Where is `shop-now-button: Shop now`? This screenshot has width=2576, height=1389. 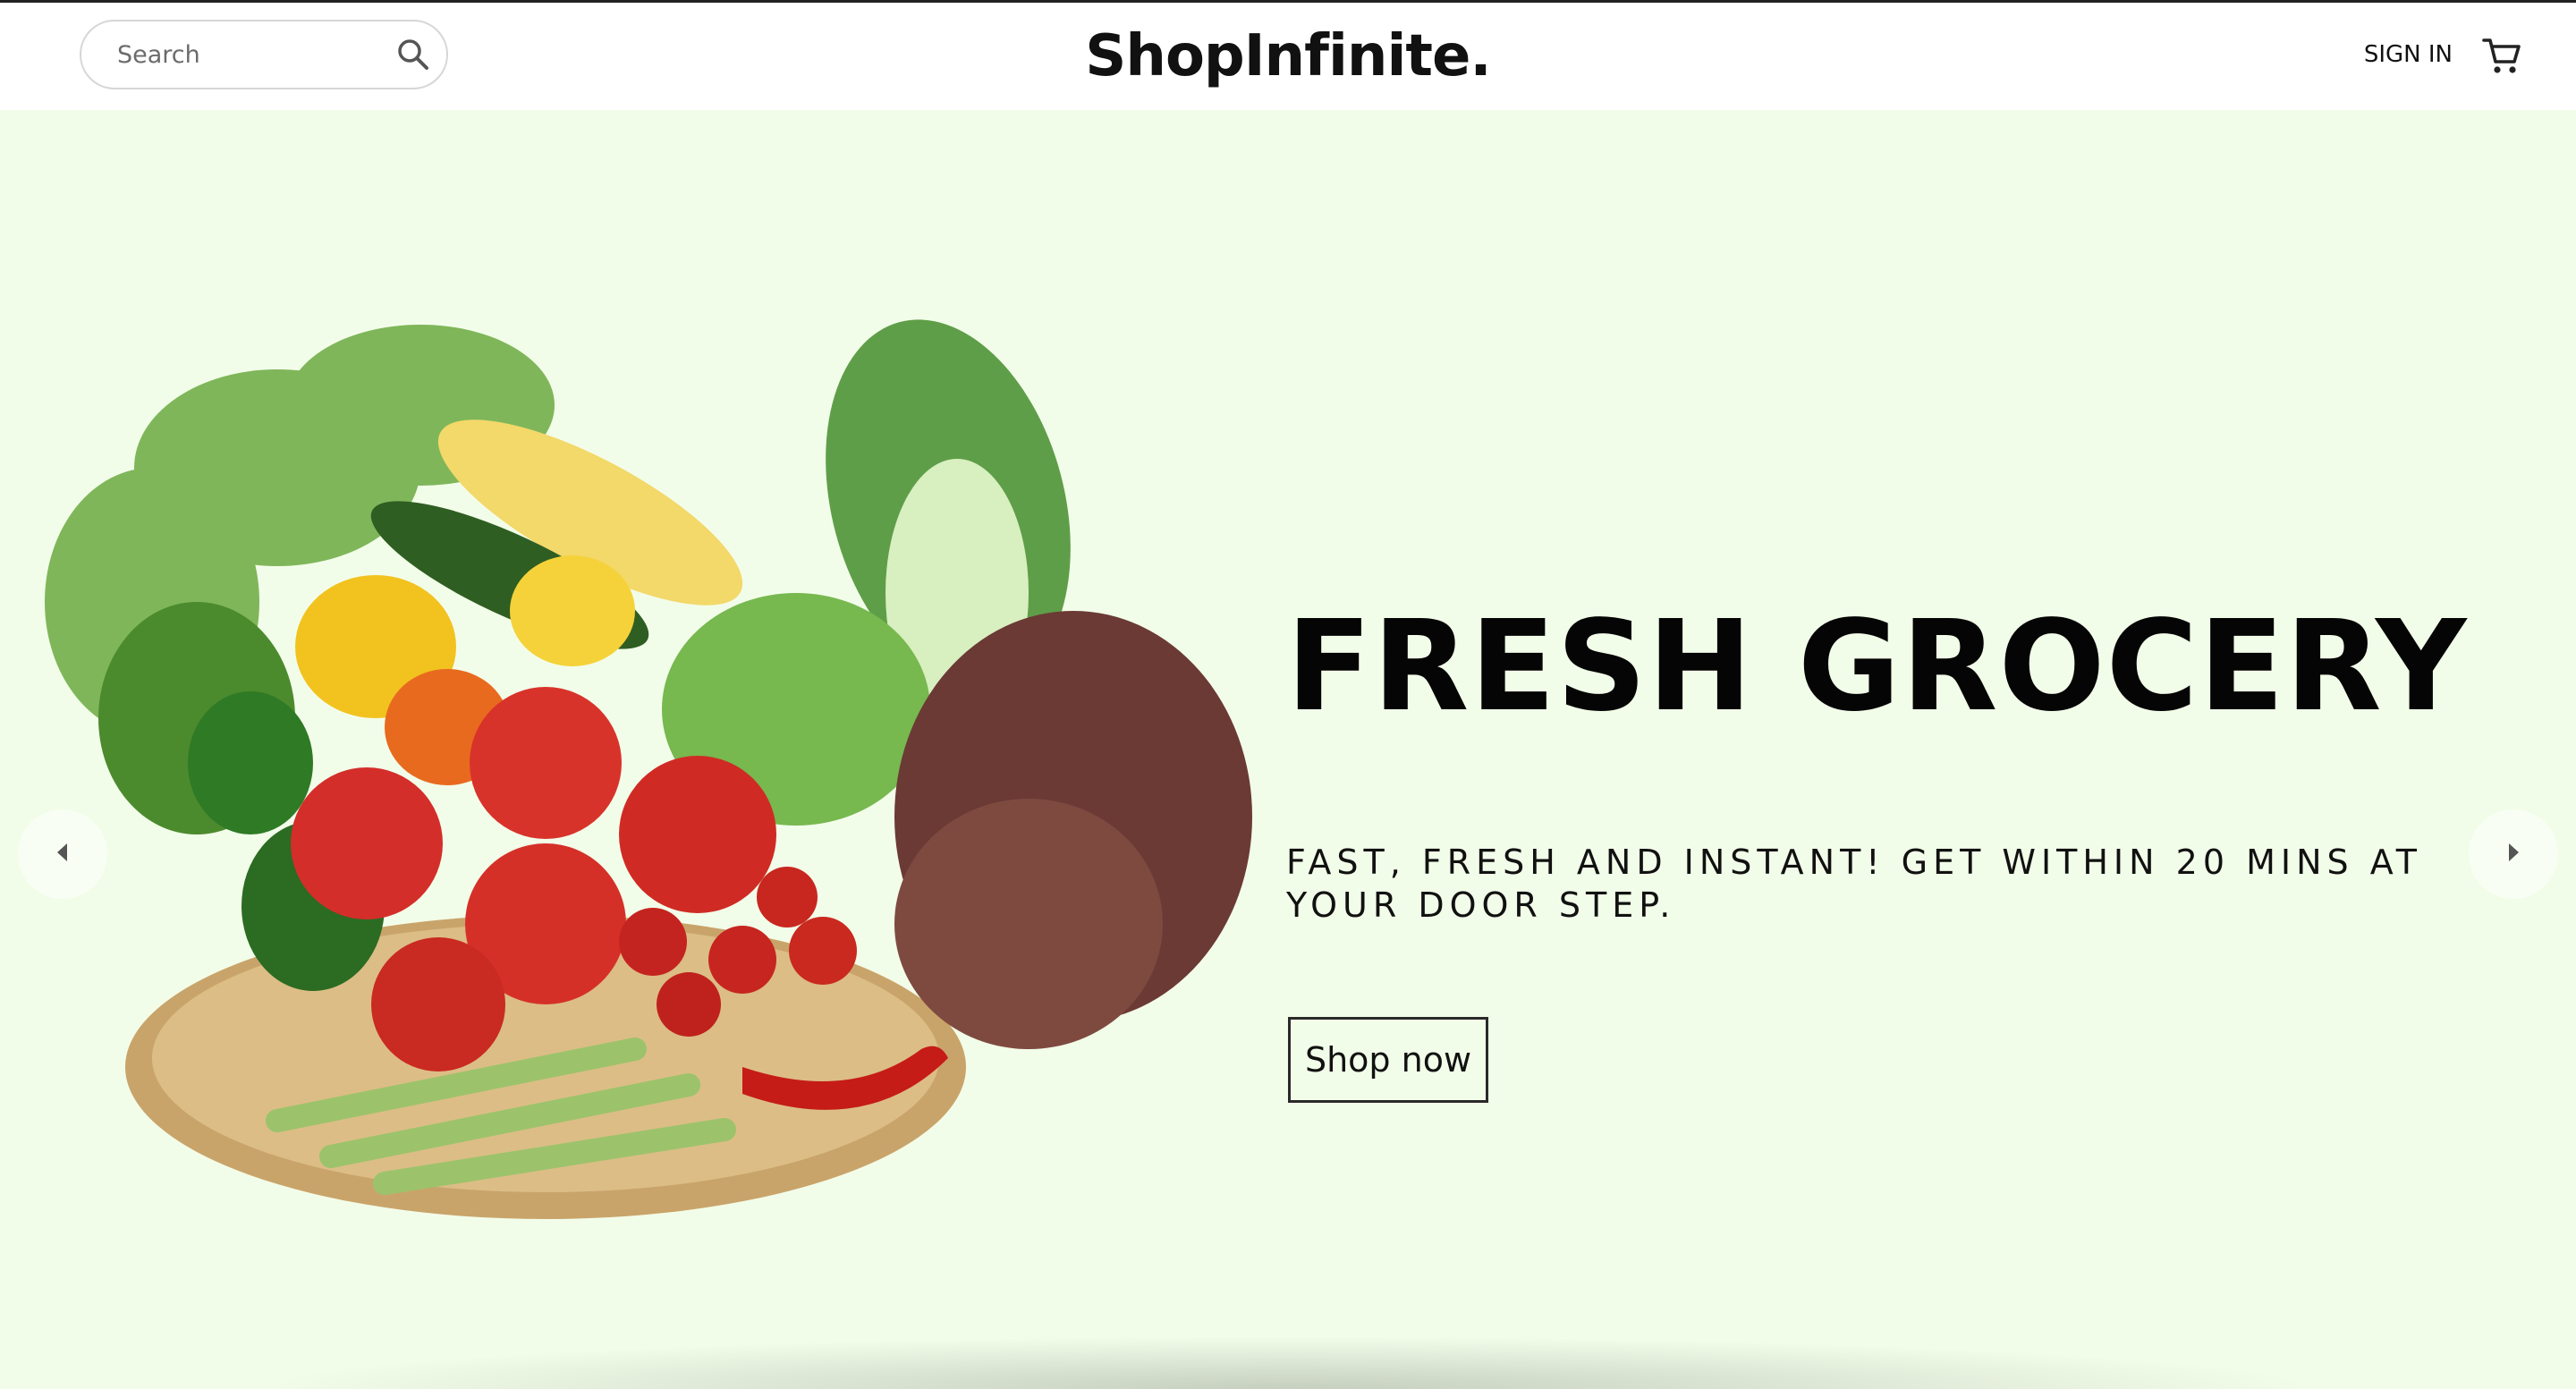 shop-now-button: Shop now is located at coordinates (1388, 1060).